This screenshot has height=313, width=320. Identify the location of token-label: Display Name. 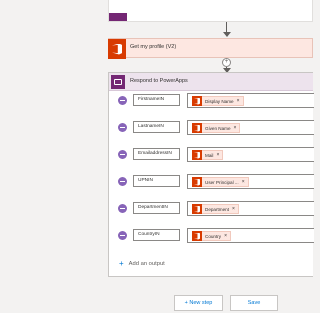
(219, 101).